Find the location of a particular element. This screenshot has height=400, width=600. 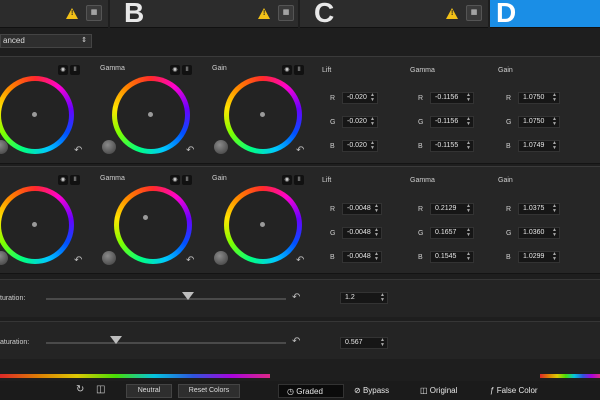

lift-b-field: -0.0048 ▲ ▼ is located at coordinates (362, 257).